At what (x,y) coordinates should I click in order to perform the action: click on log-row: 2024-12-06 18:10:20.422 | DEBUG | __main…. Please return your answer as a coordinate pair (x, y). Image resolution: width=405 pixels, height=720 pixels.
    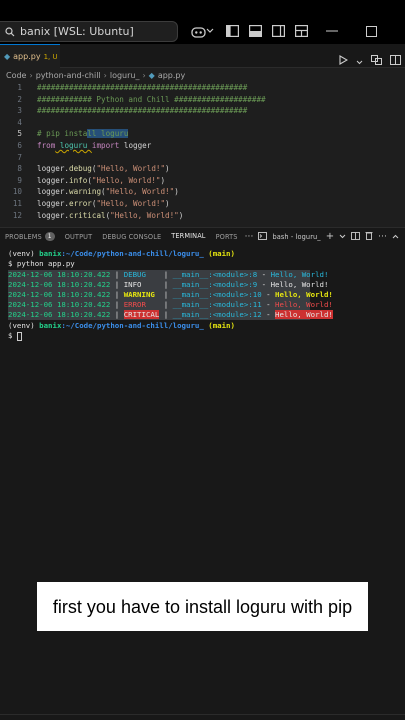
    Looking at the image, I should click on (168, 275).